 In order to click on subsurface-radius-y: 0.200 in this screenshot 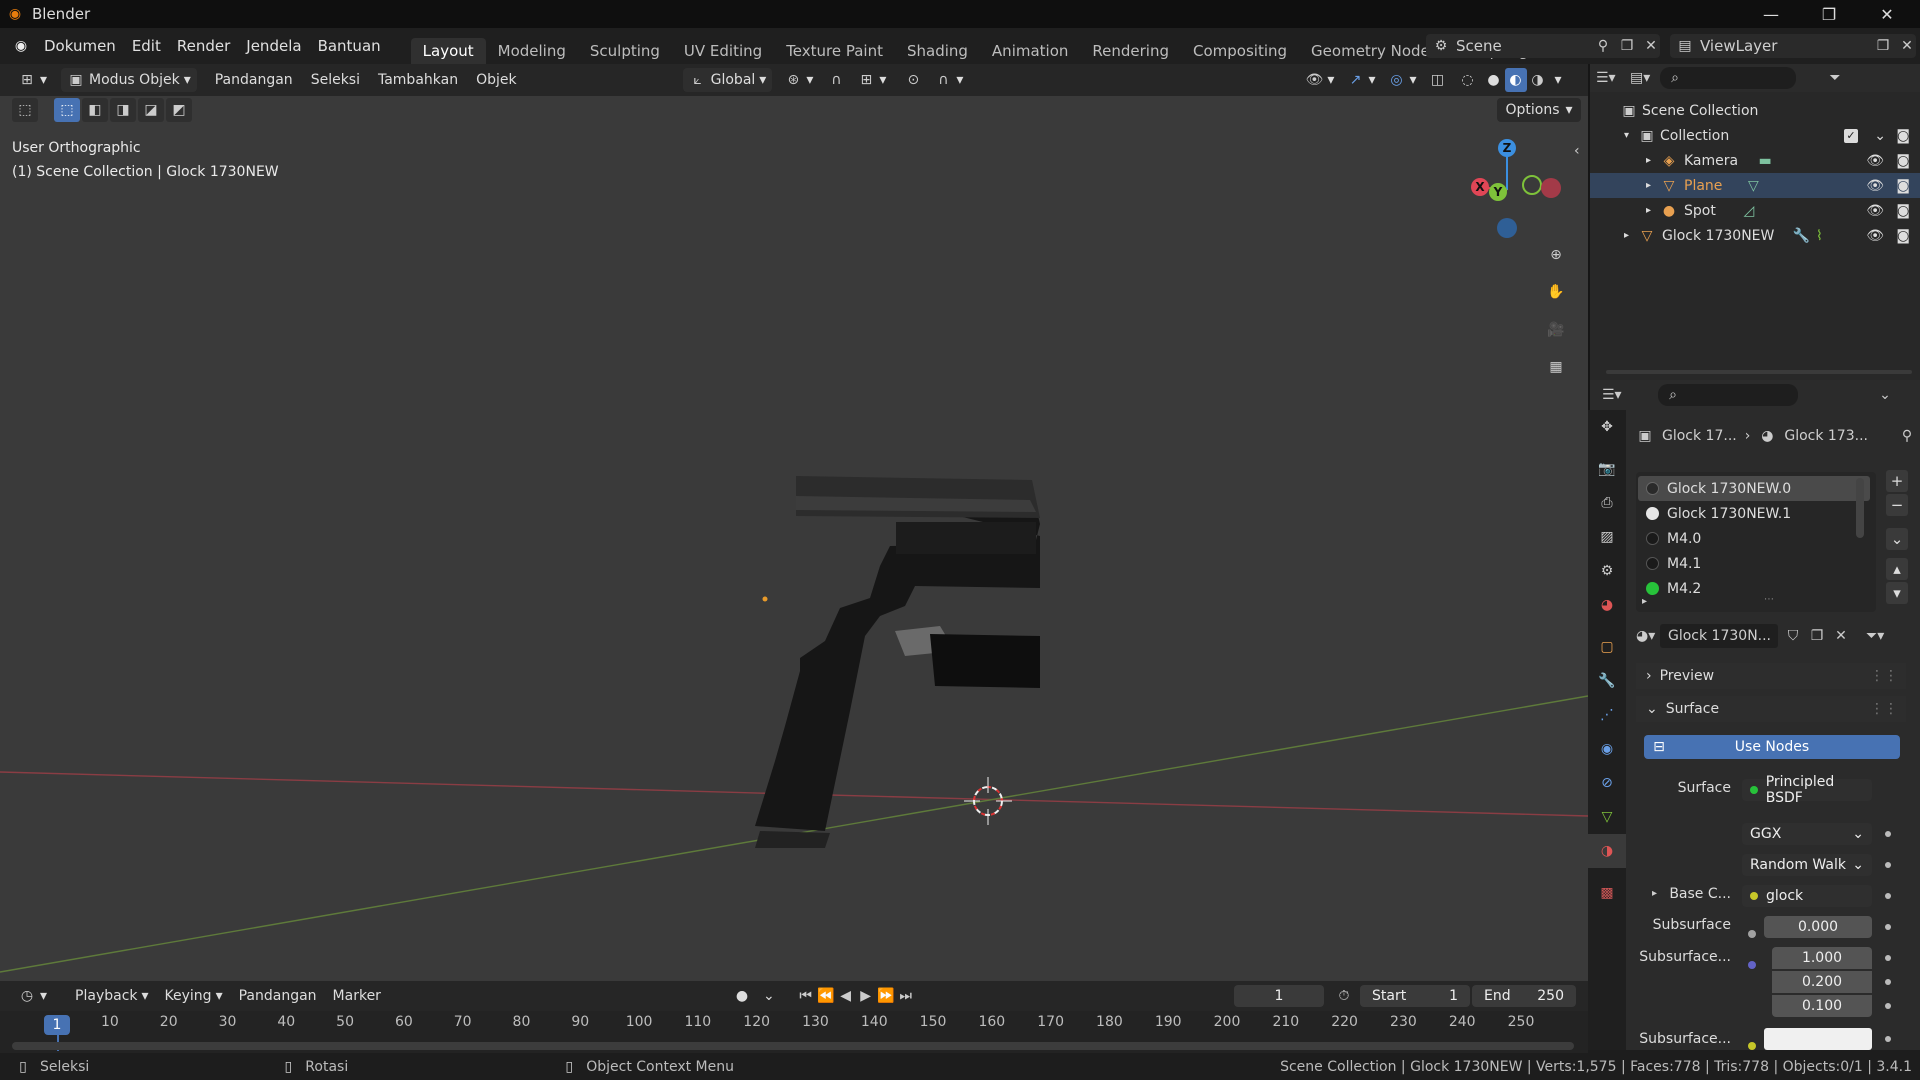, I will do `click(1822, 982)`.